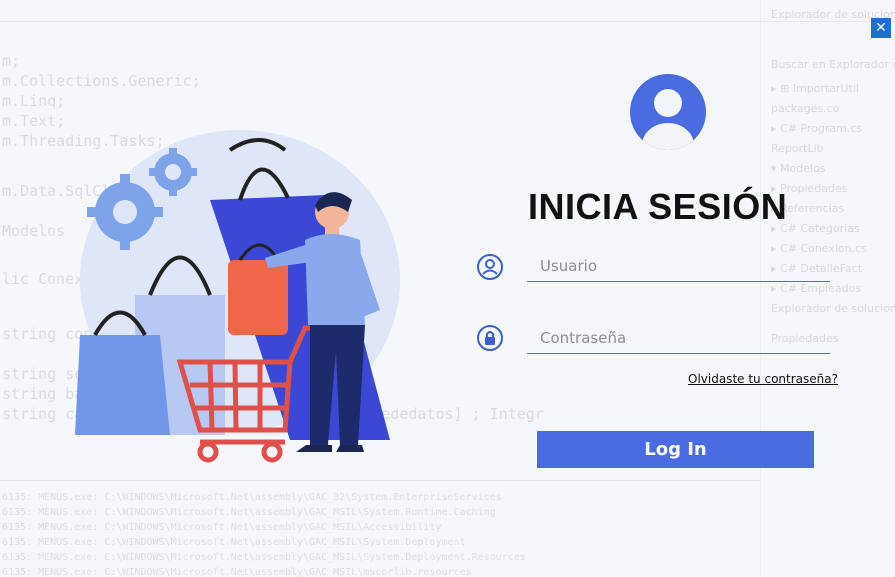  Describe the element at coordinates (658, 206) in the screenshot. I see `page-title: INICIA SESIÓN` at that location.